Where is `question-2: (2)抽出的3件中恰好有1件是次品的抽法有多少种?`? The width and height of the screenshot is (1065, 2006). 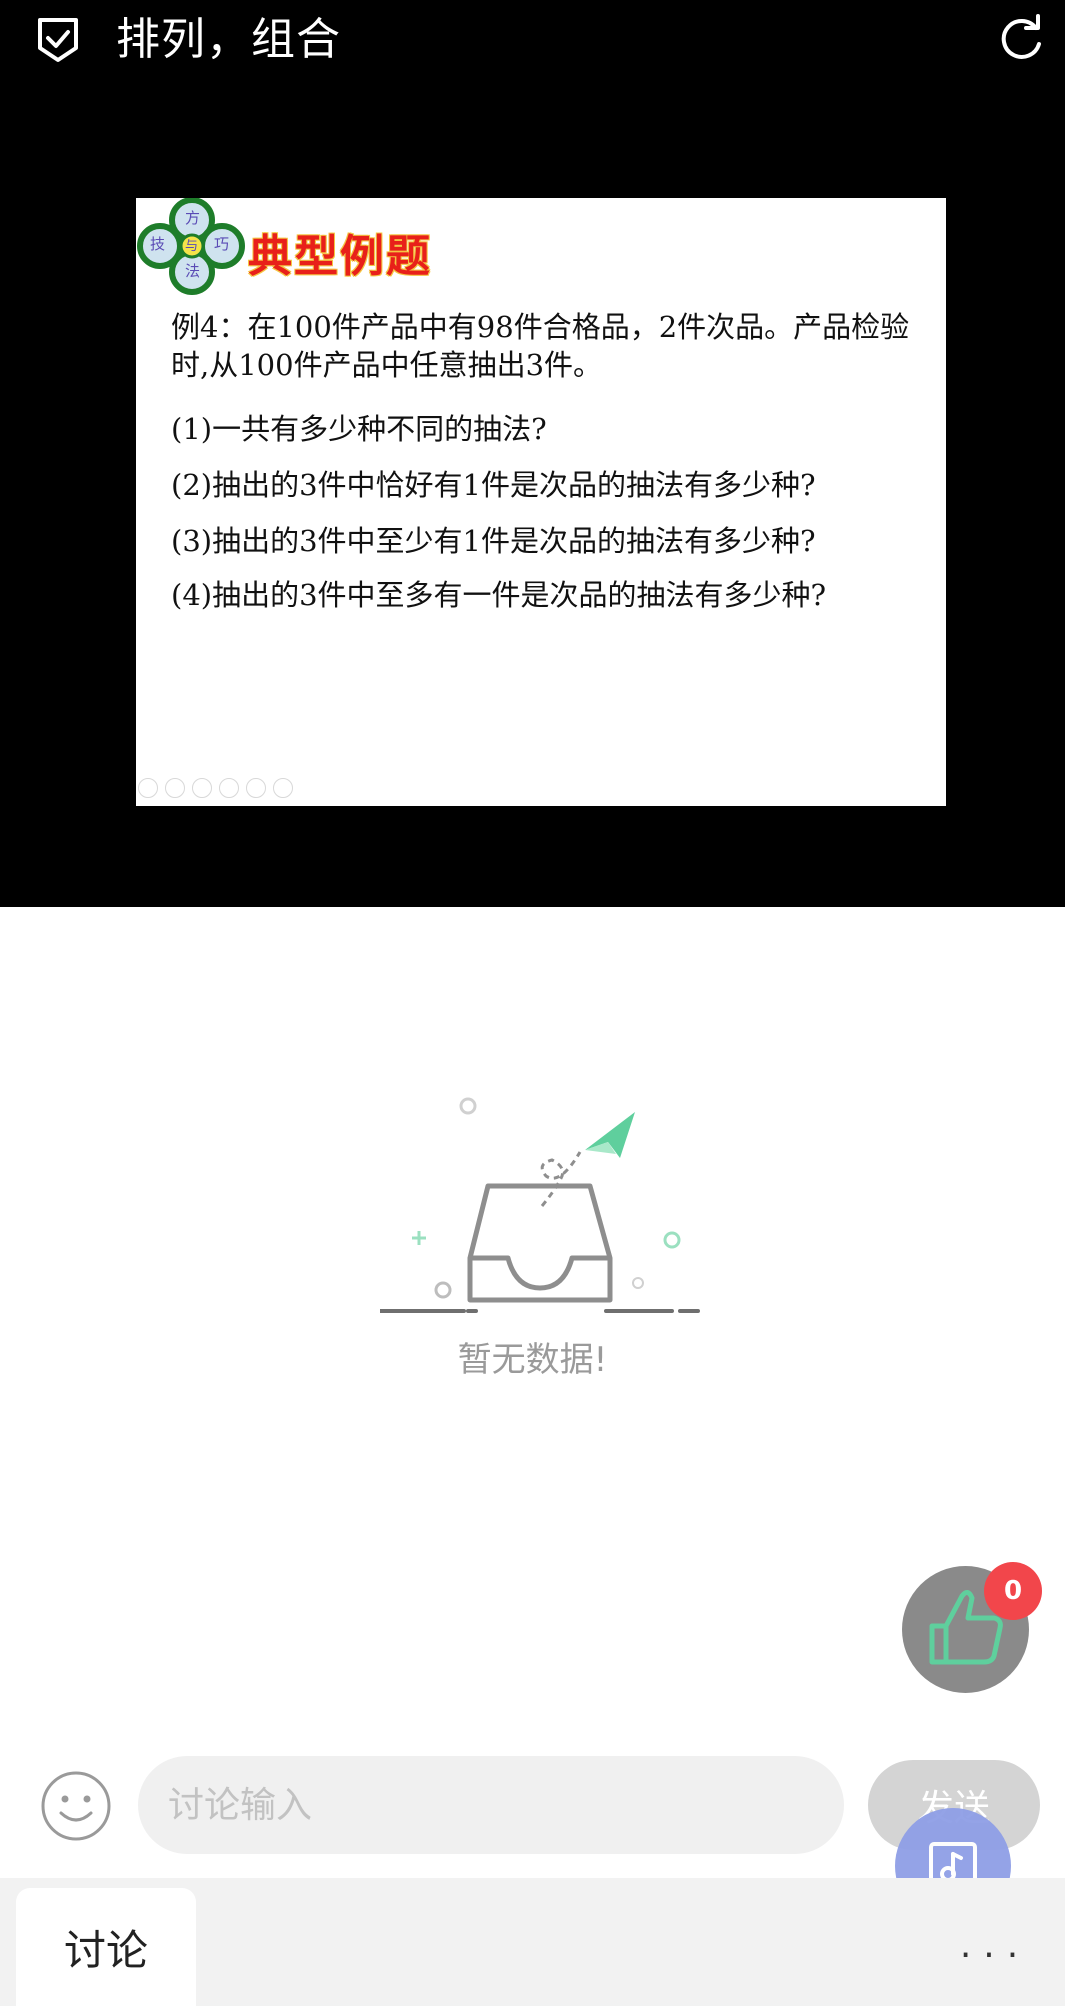
question-2: (2)抽出的3件中恰好有1件是次品的抽法有多少种? is located at coordinates (493, 485).